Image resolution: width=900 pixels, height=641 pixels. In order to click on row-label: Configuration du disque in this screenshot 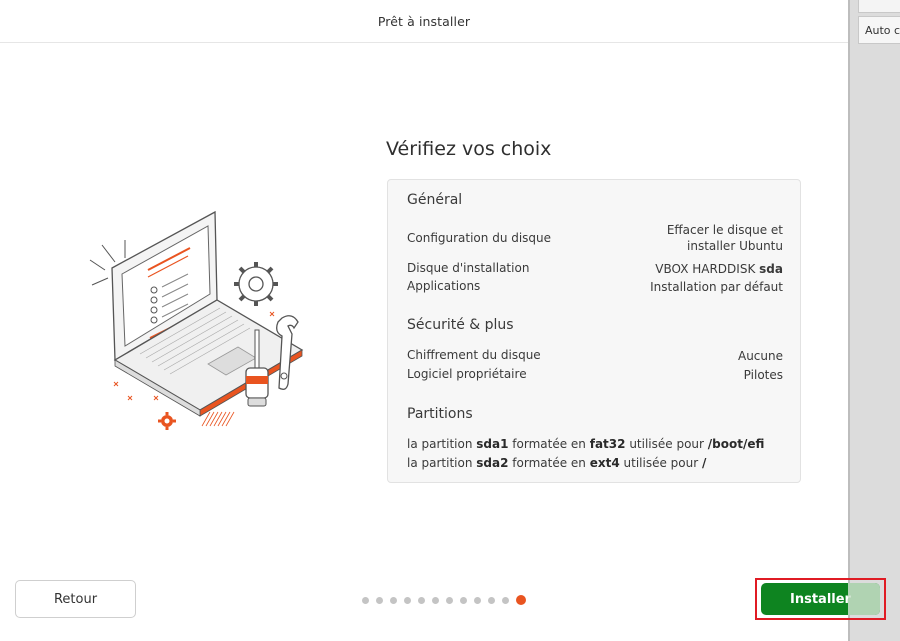, I will do `click(479, 238)`.